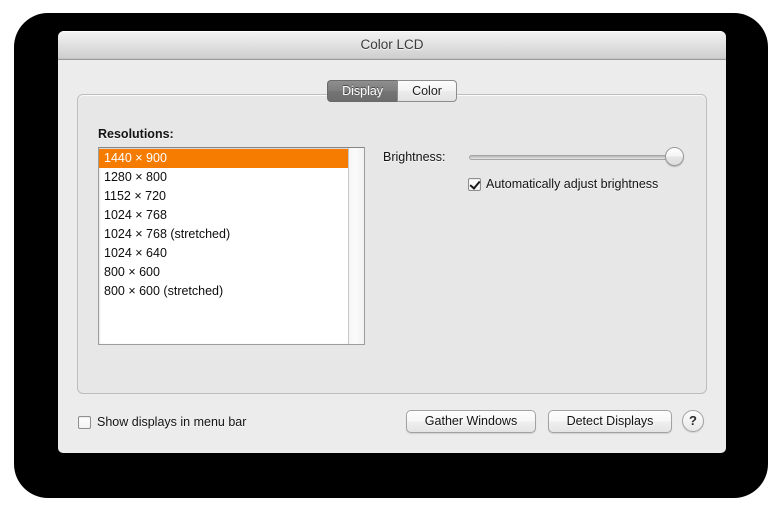 The image size is (782, 532). What do you see at coordinates (223, 158) in the screenshot?
I see `list-item: 1440 × 900` at bounding box center [223, 158].